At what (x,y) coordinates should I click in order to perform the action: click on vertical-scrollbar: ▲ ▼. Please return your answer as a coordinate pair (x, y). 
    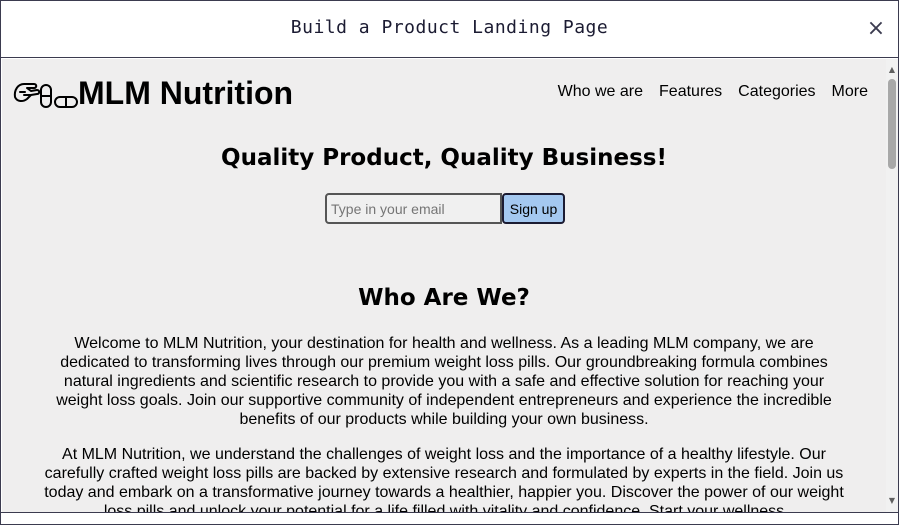
    Looking at the image, I should click on (892, 285).